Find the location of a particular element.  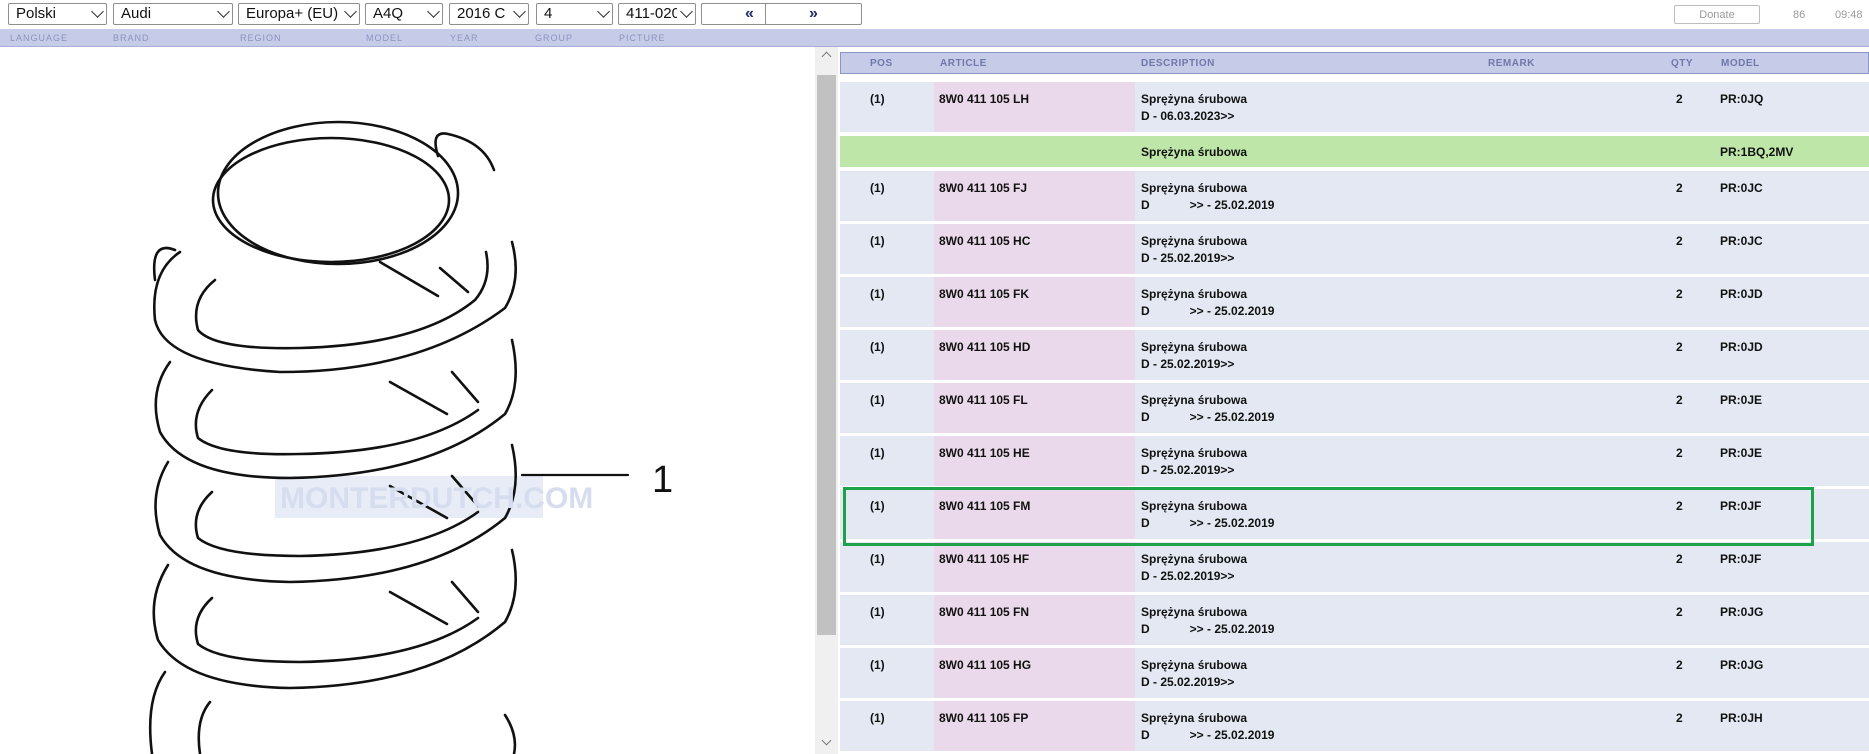

row-model: PR:0JD is located at coordinates (1741, 347).